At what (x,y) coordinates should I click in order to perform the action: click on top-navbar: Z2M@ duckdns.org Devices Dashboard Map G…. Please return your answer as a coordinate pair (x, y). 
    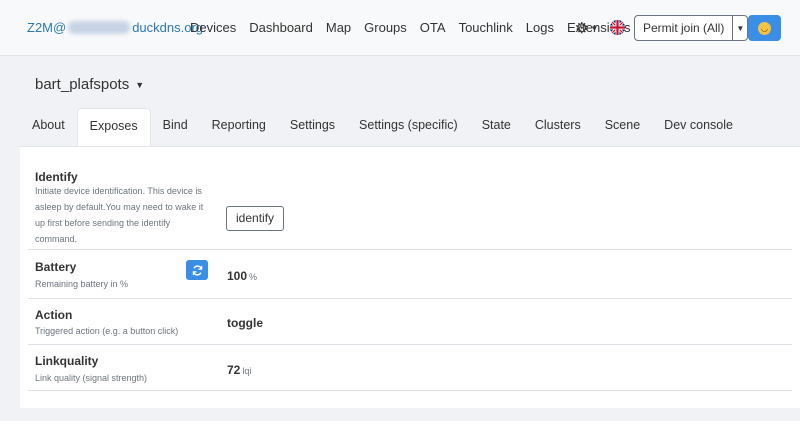
    Looking at the image, I should click on (400, 28).